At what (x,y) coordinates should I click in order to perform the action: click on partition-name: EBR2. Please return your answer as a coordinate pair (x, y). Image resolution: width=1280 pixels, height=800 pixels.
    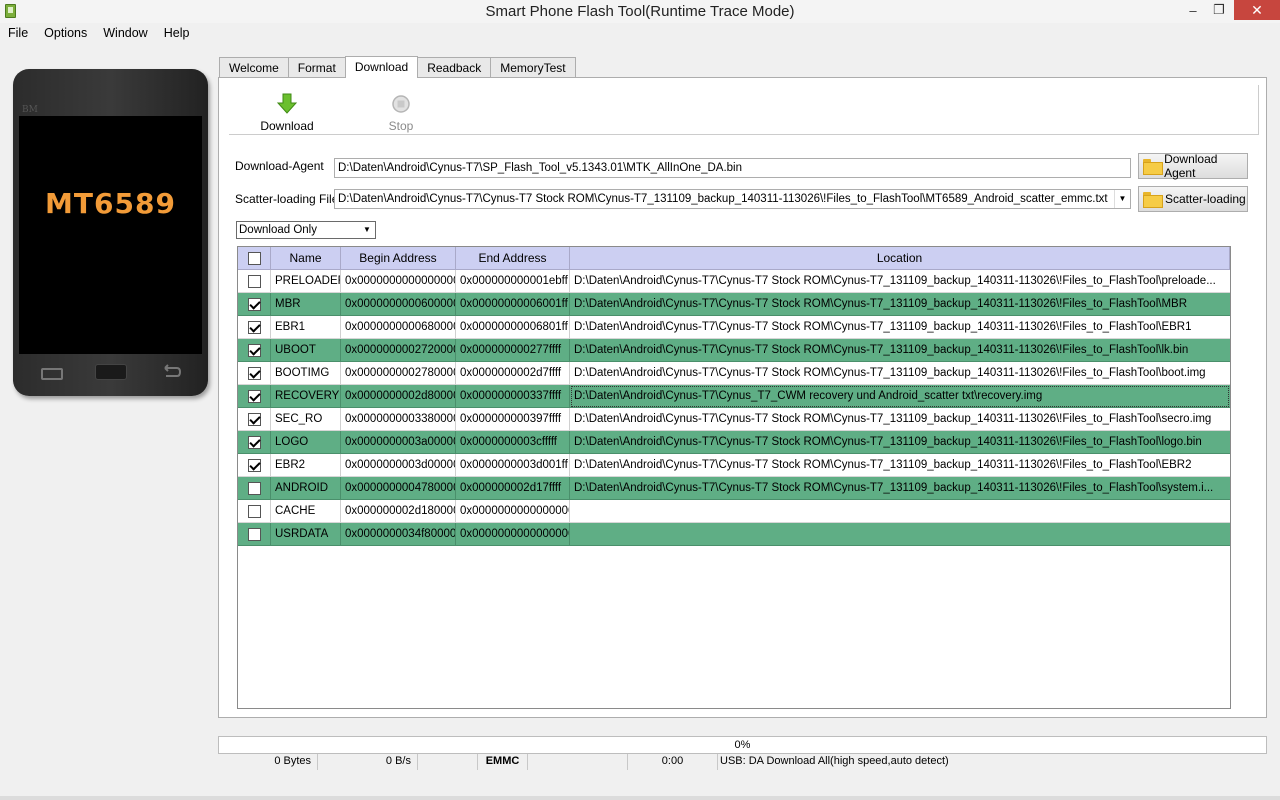
    Looking at the image, I should click on (306, 465).